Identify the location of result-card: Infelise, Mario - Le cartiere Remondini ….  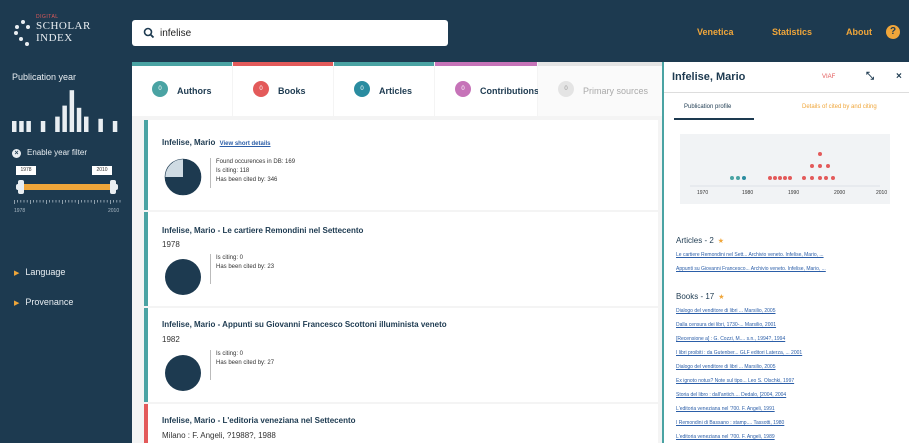
(401, 259).